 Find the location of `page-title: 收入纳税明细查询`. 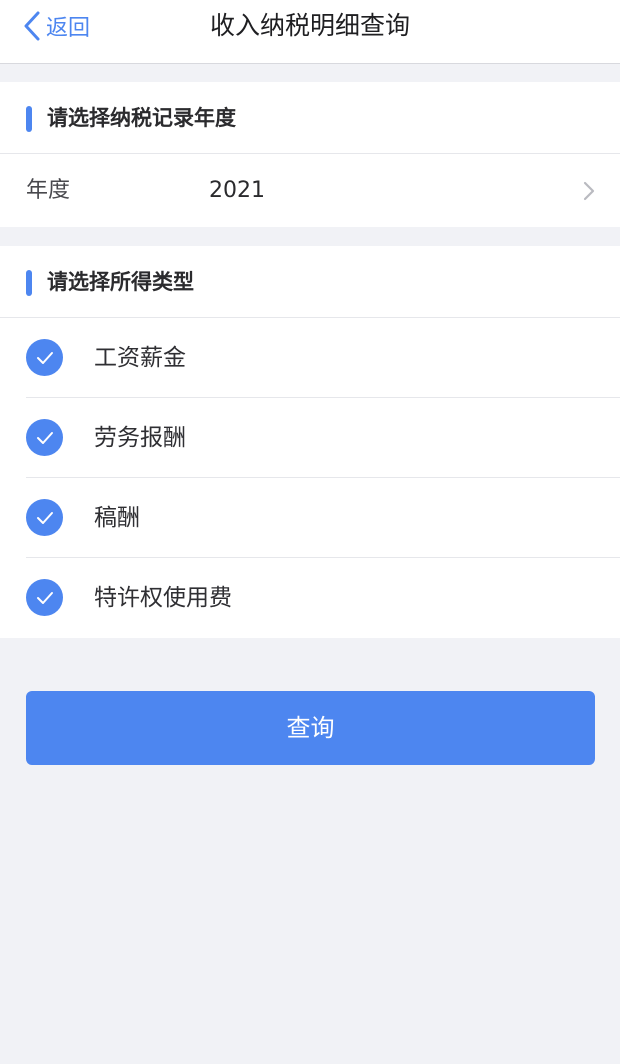

page-title: 收入纳税明细查询 is located at coordinates (309, 25).